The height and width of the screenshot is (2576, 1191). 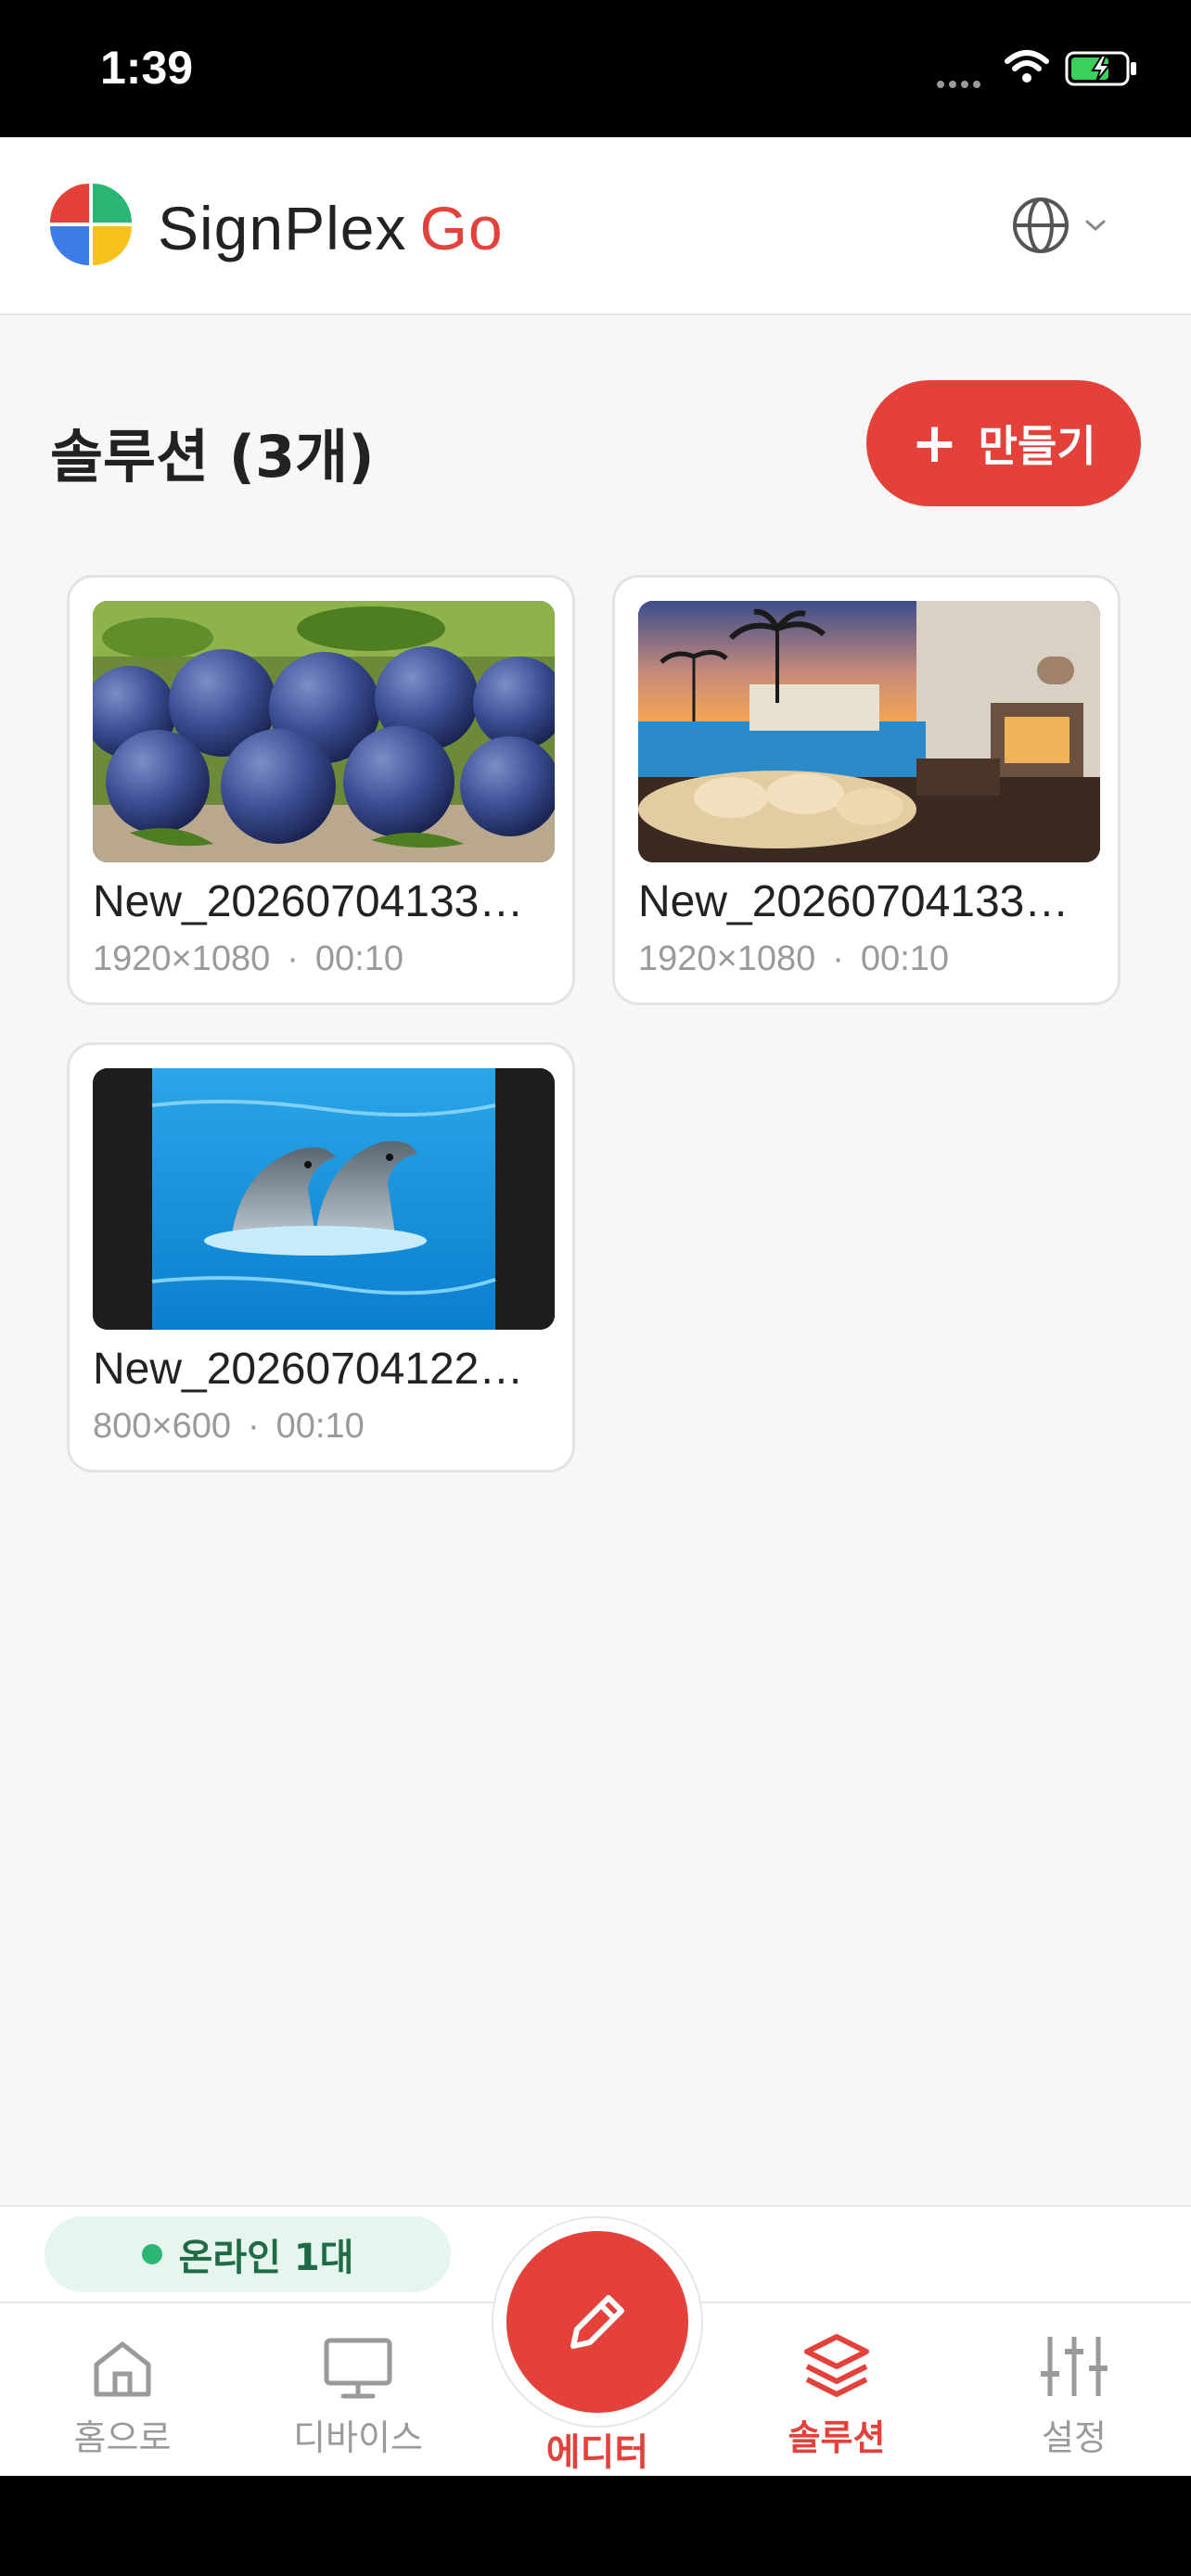 I want to click on monitor-icon, so click(x=358, y=2368).